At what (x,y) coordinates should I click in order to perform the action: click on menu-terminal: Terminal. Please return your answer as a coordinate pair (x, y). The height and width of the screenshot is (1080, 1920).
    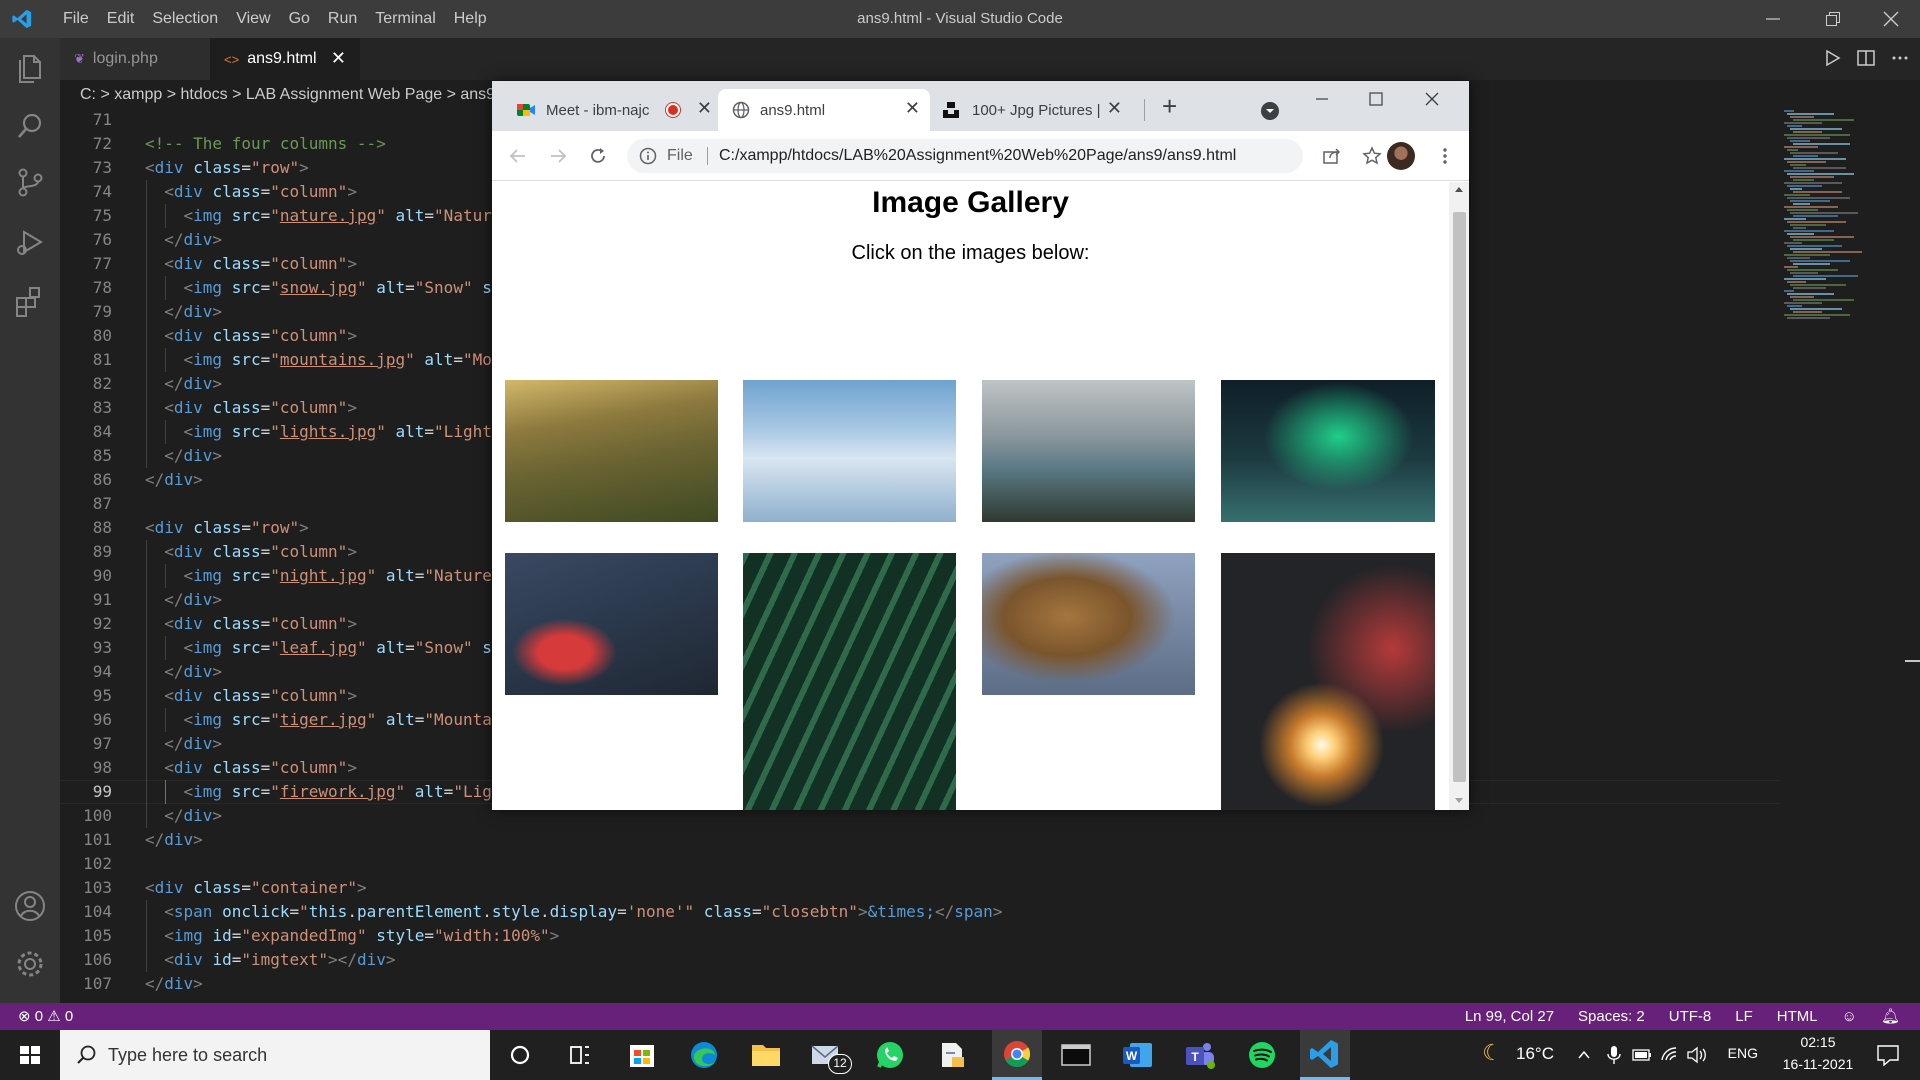
    Looking at the image, I should click on (405, 19).